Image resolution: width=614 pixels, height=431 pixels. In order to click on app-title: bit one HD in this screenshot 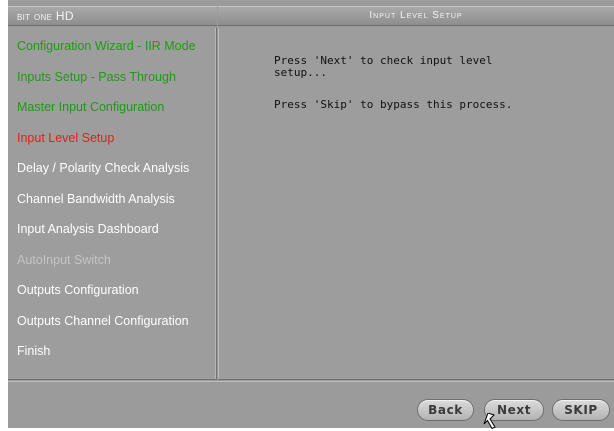, I will do `click(45, 16)`.